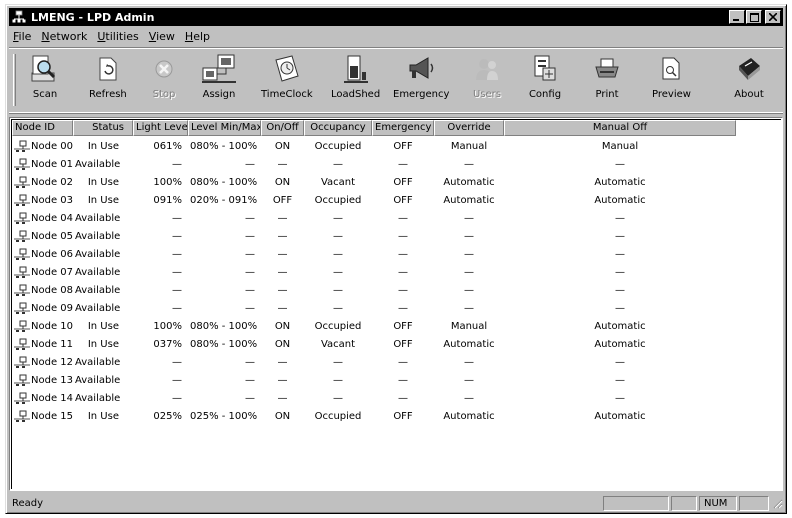 The image size is (792, 518). I want to click on manual-off-cell: Automatic, so click(620, 416).